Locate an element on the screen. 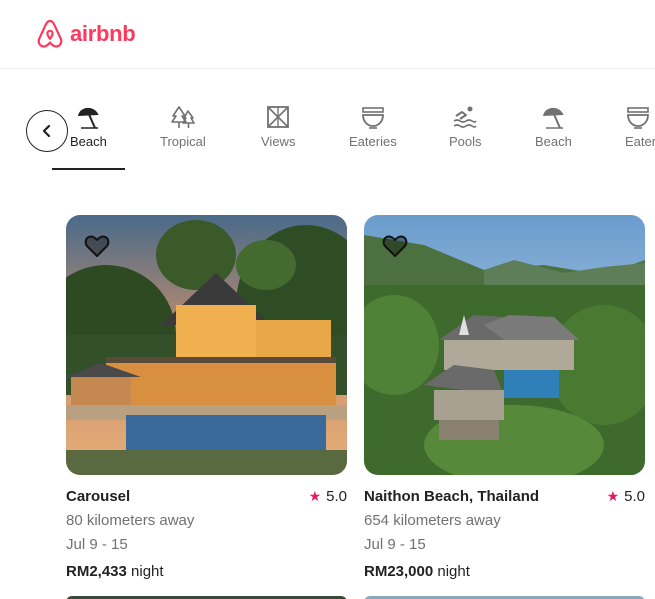  chevron-left-icon is located at coordinates (46, 131).